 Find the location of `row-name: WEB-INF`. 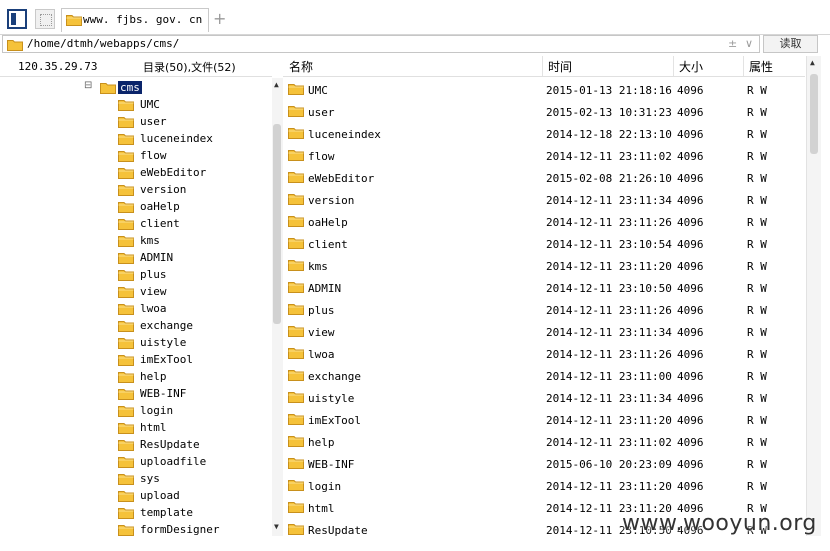

row-name: WEB-INF is located at coordinates (331, 464).